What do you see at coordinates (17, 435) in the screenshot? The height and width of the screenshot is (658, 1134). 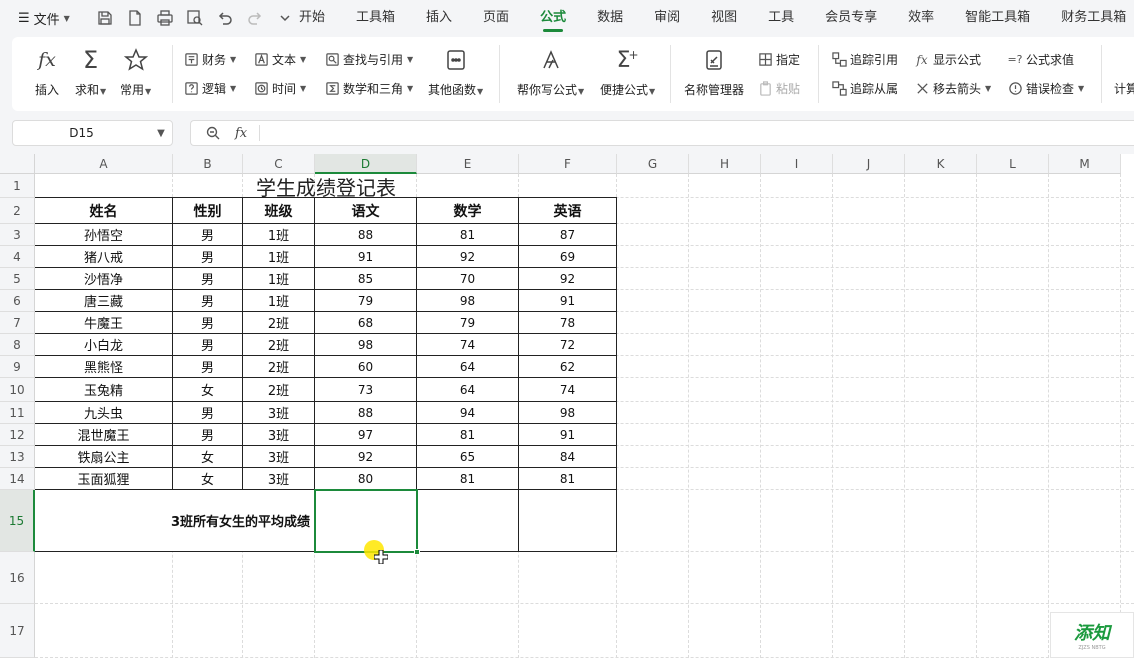 I see `row-header-12: 12` at bounding box center [17, 435].